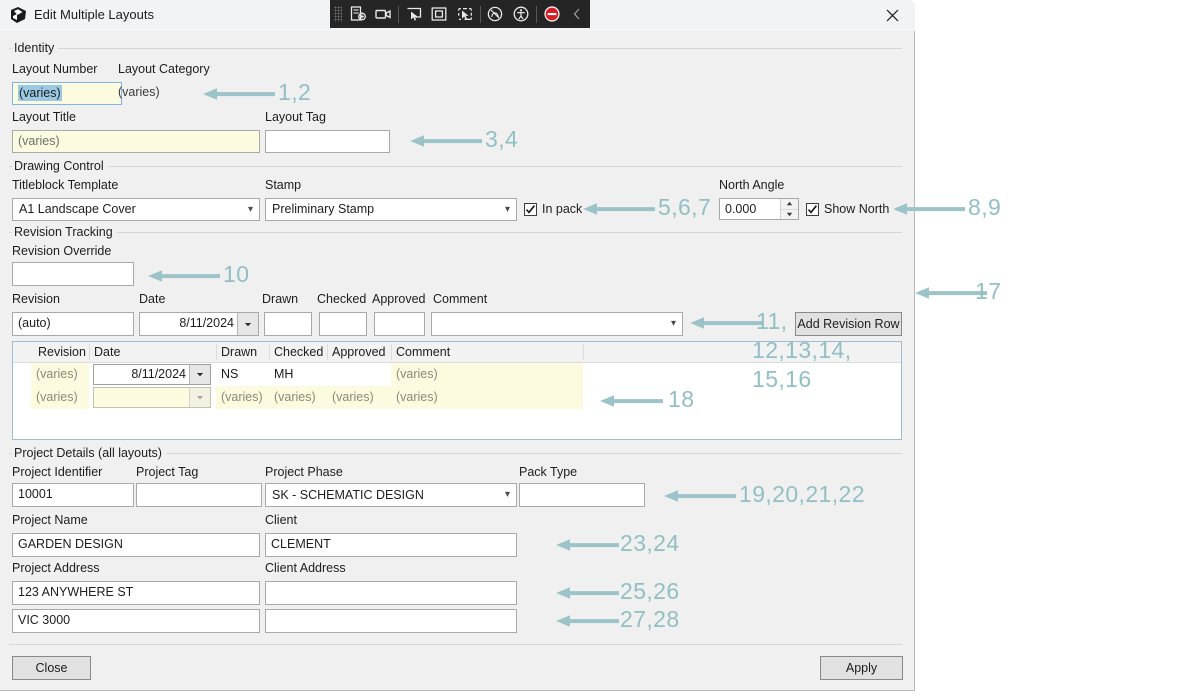  I want to click on project-address-label: Project Address, so click(56, 568).